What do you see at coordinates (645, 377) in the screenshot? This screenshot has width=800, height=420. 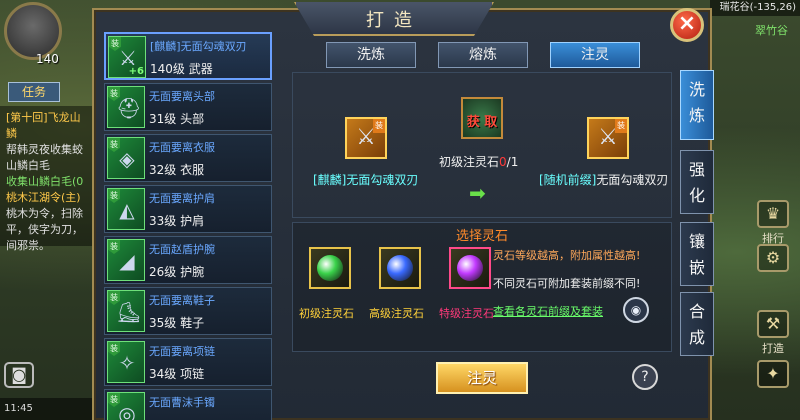 I see `help-icon: ?` at bounding box center [645, 377].